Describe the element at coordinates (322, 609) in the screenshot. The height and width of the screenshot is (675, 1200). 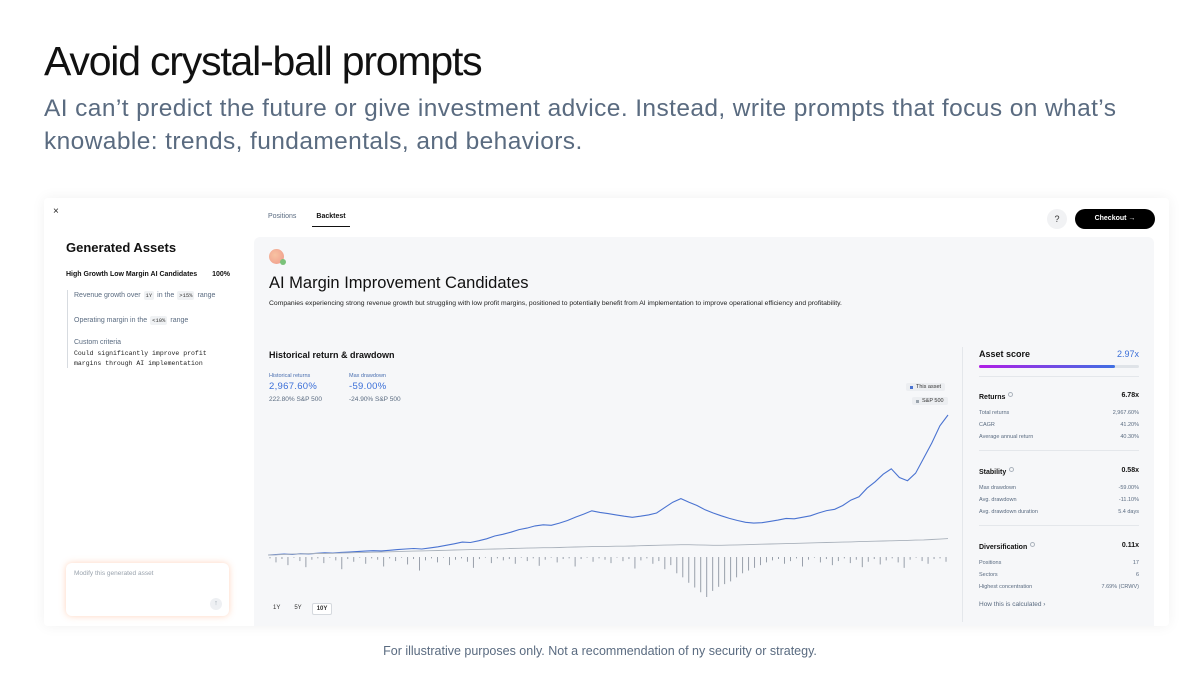
I see `range-10y-button: 10Y` at that location.